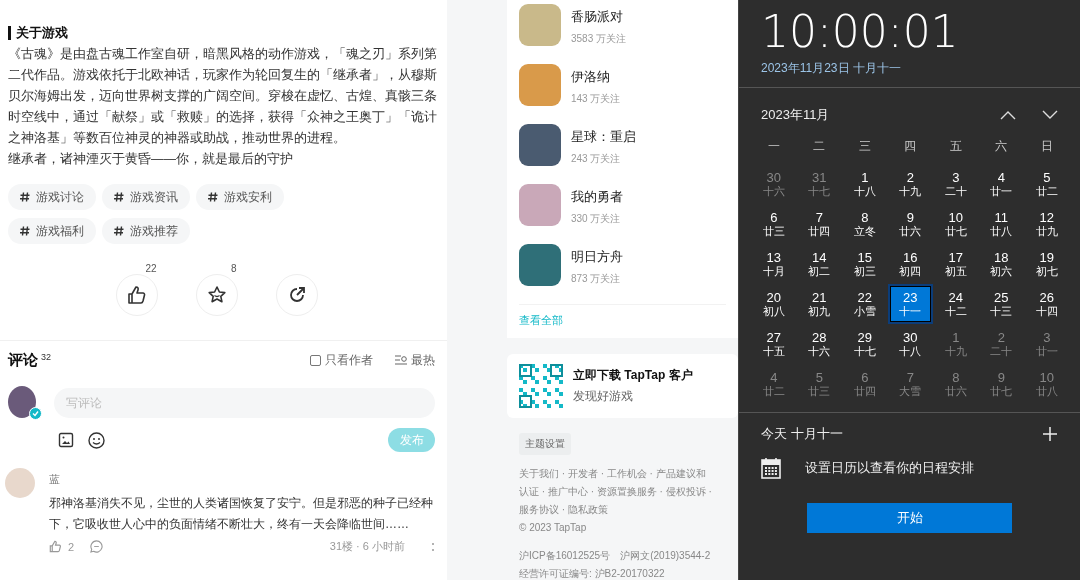  What do you see at coordinates (1001, 344) in the screenshot?
I see `calendar-day: 2 二十` at bounding box center [1001, 344].